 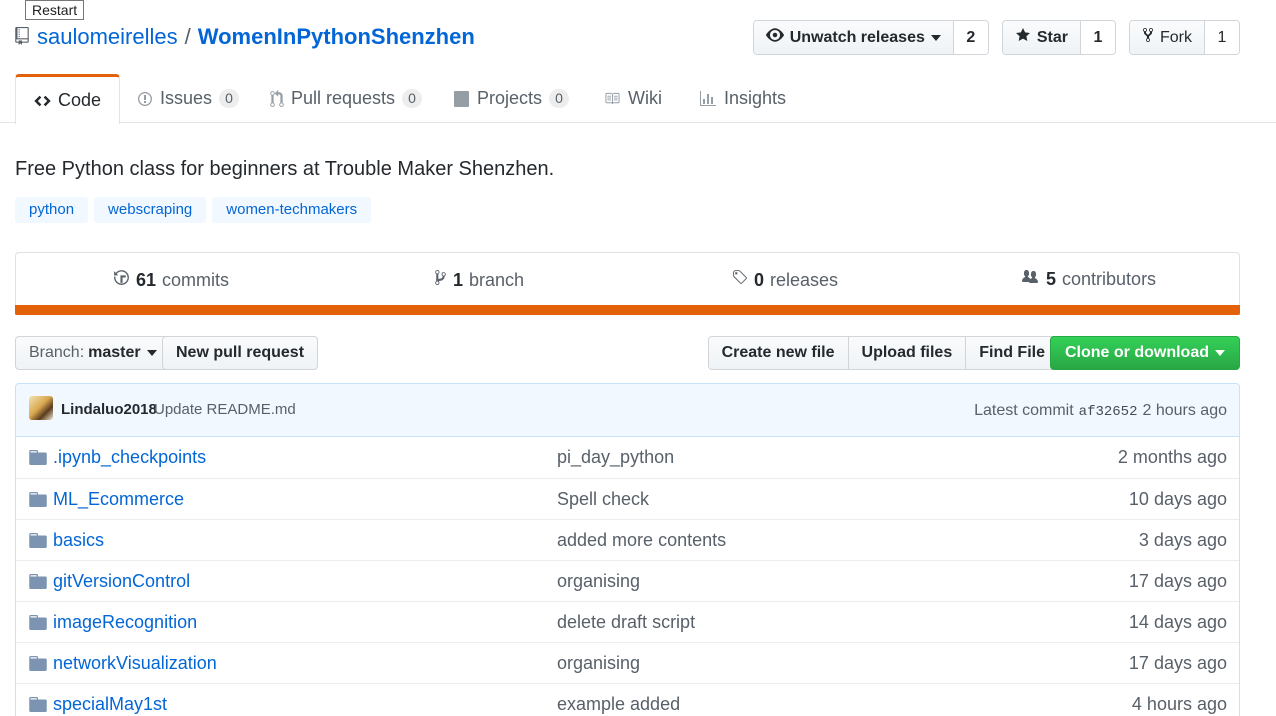 I want to click on commit-author-link: Lindaluo2018, so click(x=109, y=409).